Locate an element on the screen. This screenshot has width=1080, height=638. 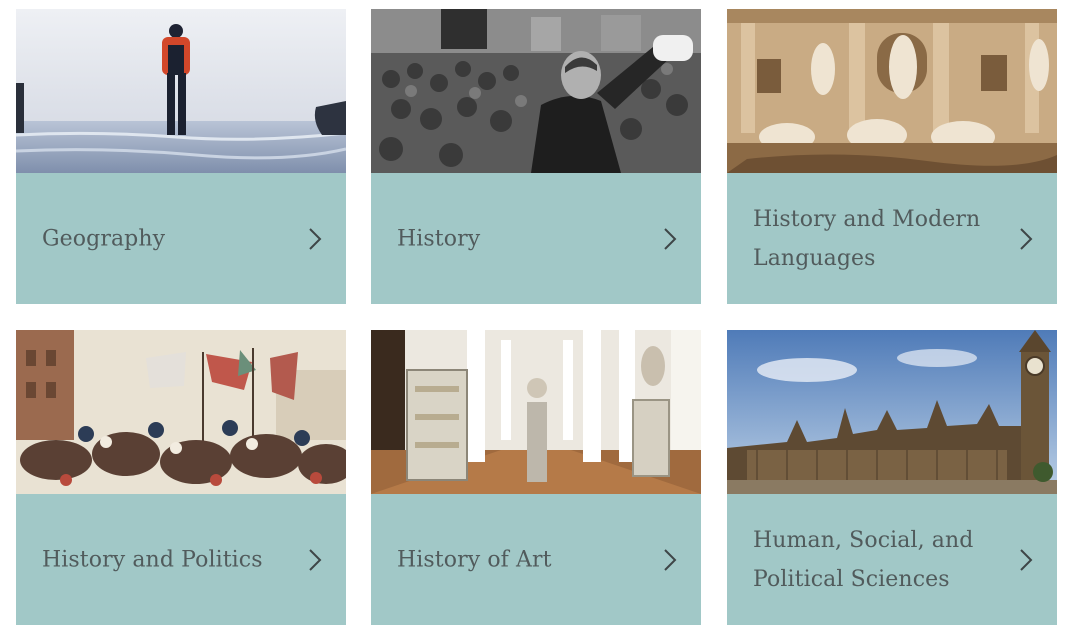
card-panel: Human, Social, and Political Sciences is located at coordinates (892, 559).